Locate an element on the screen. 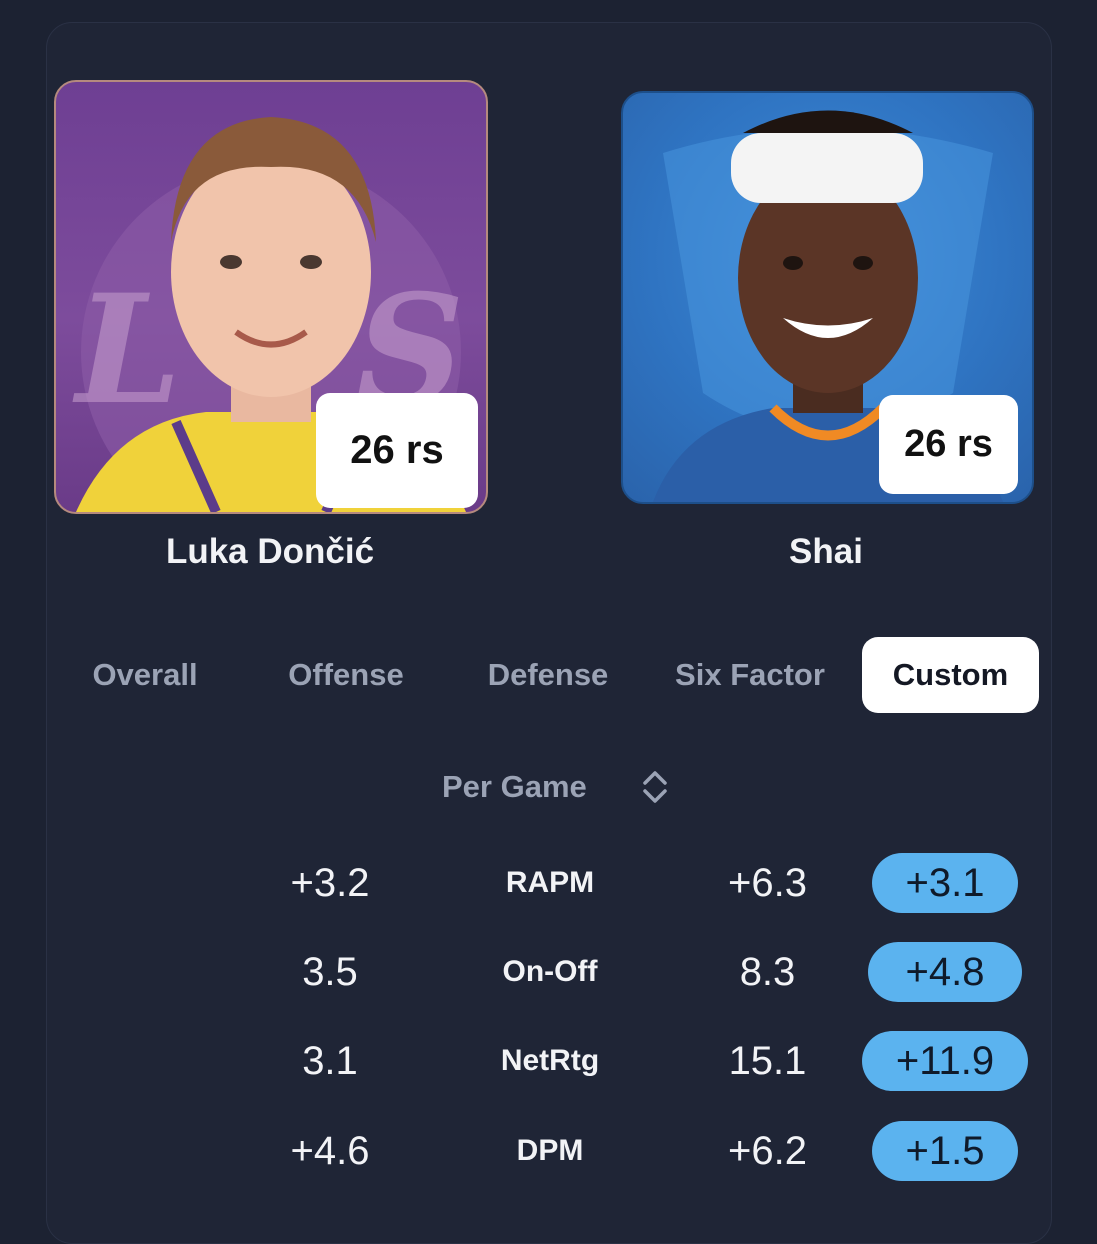  left-value: 3.5 is located at coordinates (330, 971).